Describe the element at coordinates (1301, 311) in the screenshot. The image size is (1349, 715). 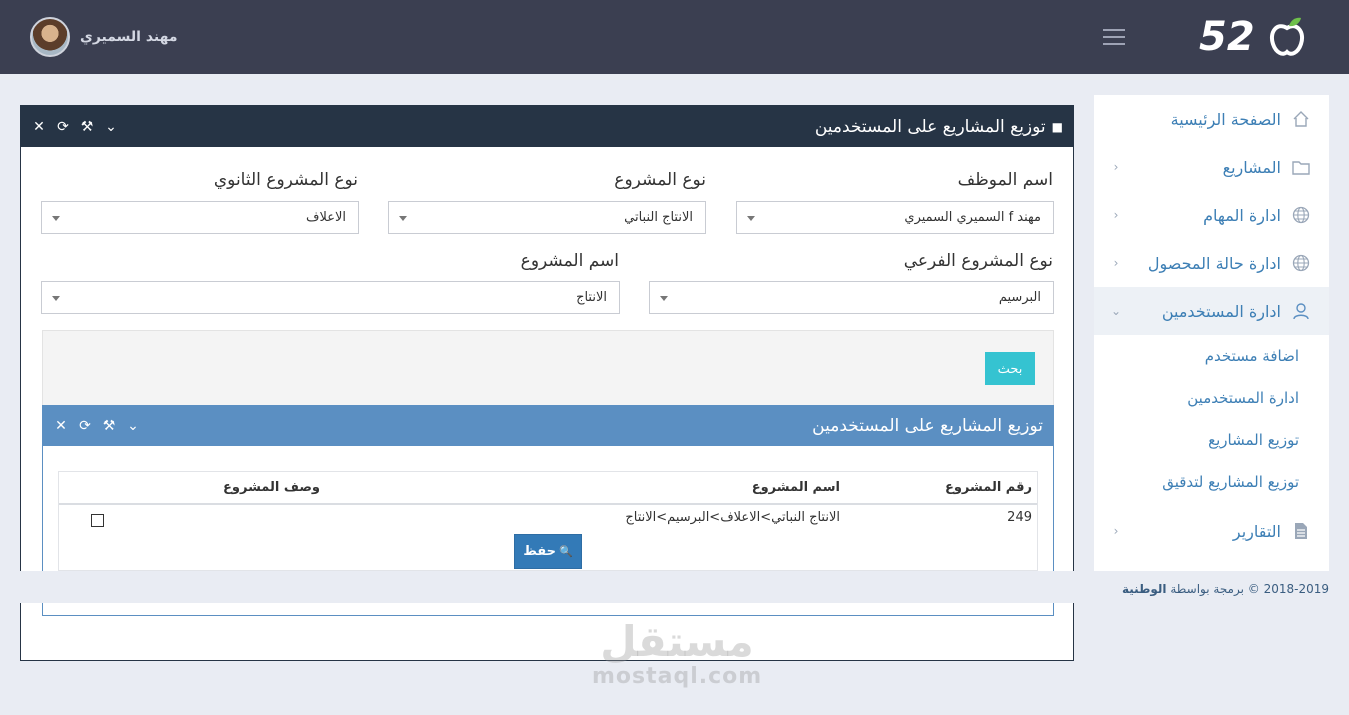
I see `user-icon` at that location.